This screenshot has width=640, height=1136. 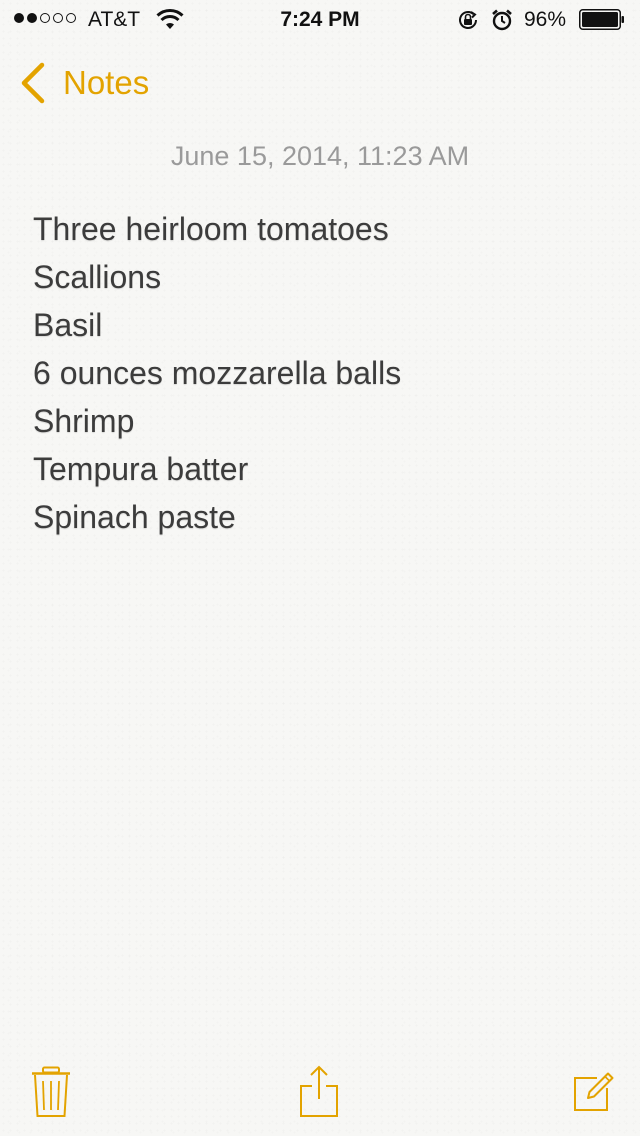 What do you see at coordinates (320, 156) in the screenshot?
I see `note-date: June 15, 2014, 11:23 AM` at bounding box center [320, 156].